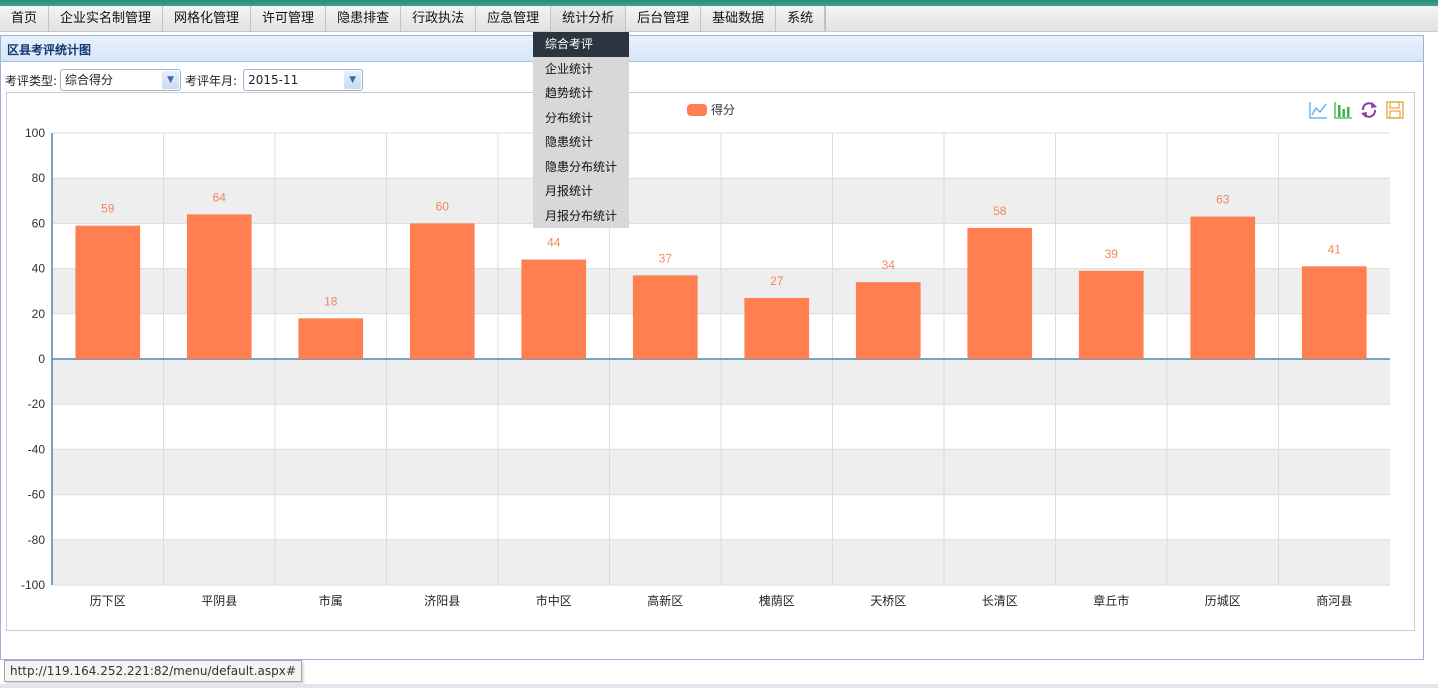 This screenshot has width=1438, height=688. What do you see at coordinates (364, 19) in the screenshot?
I see `menu-item: 隐患排查` at bounding box center [364, 19].